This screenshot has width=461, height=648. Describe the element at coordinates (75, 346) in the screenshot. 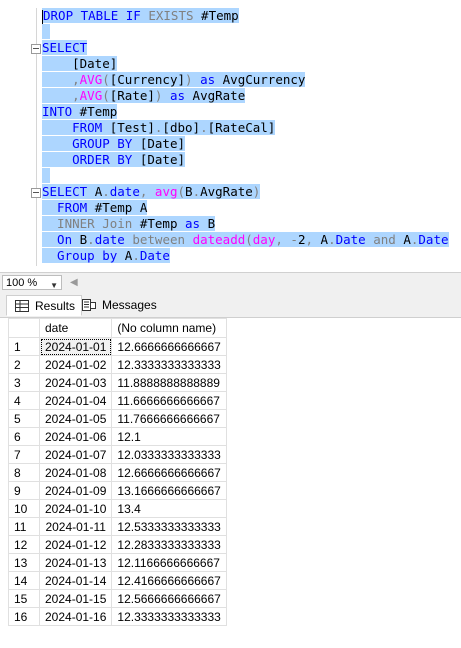

I see `date-cell: 2024-01-01` at that location.